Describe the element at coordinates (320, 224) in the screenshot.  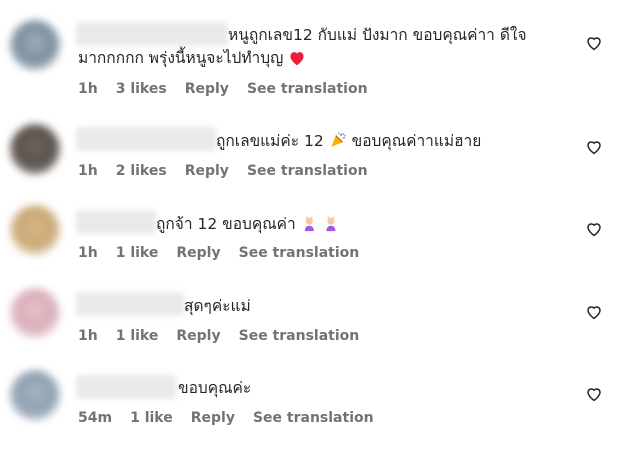
I see `people-with-bunny-ears-icon` at that location.